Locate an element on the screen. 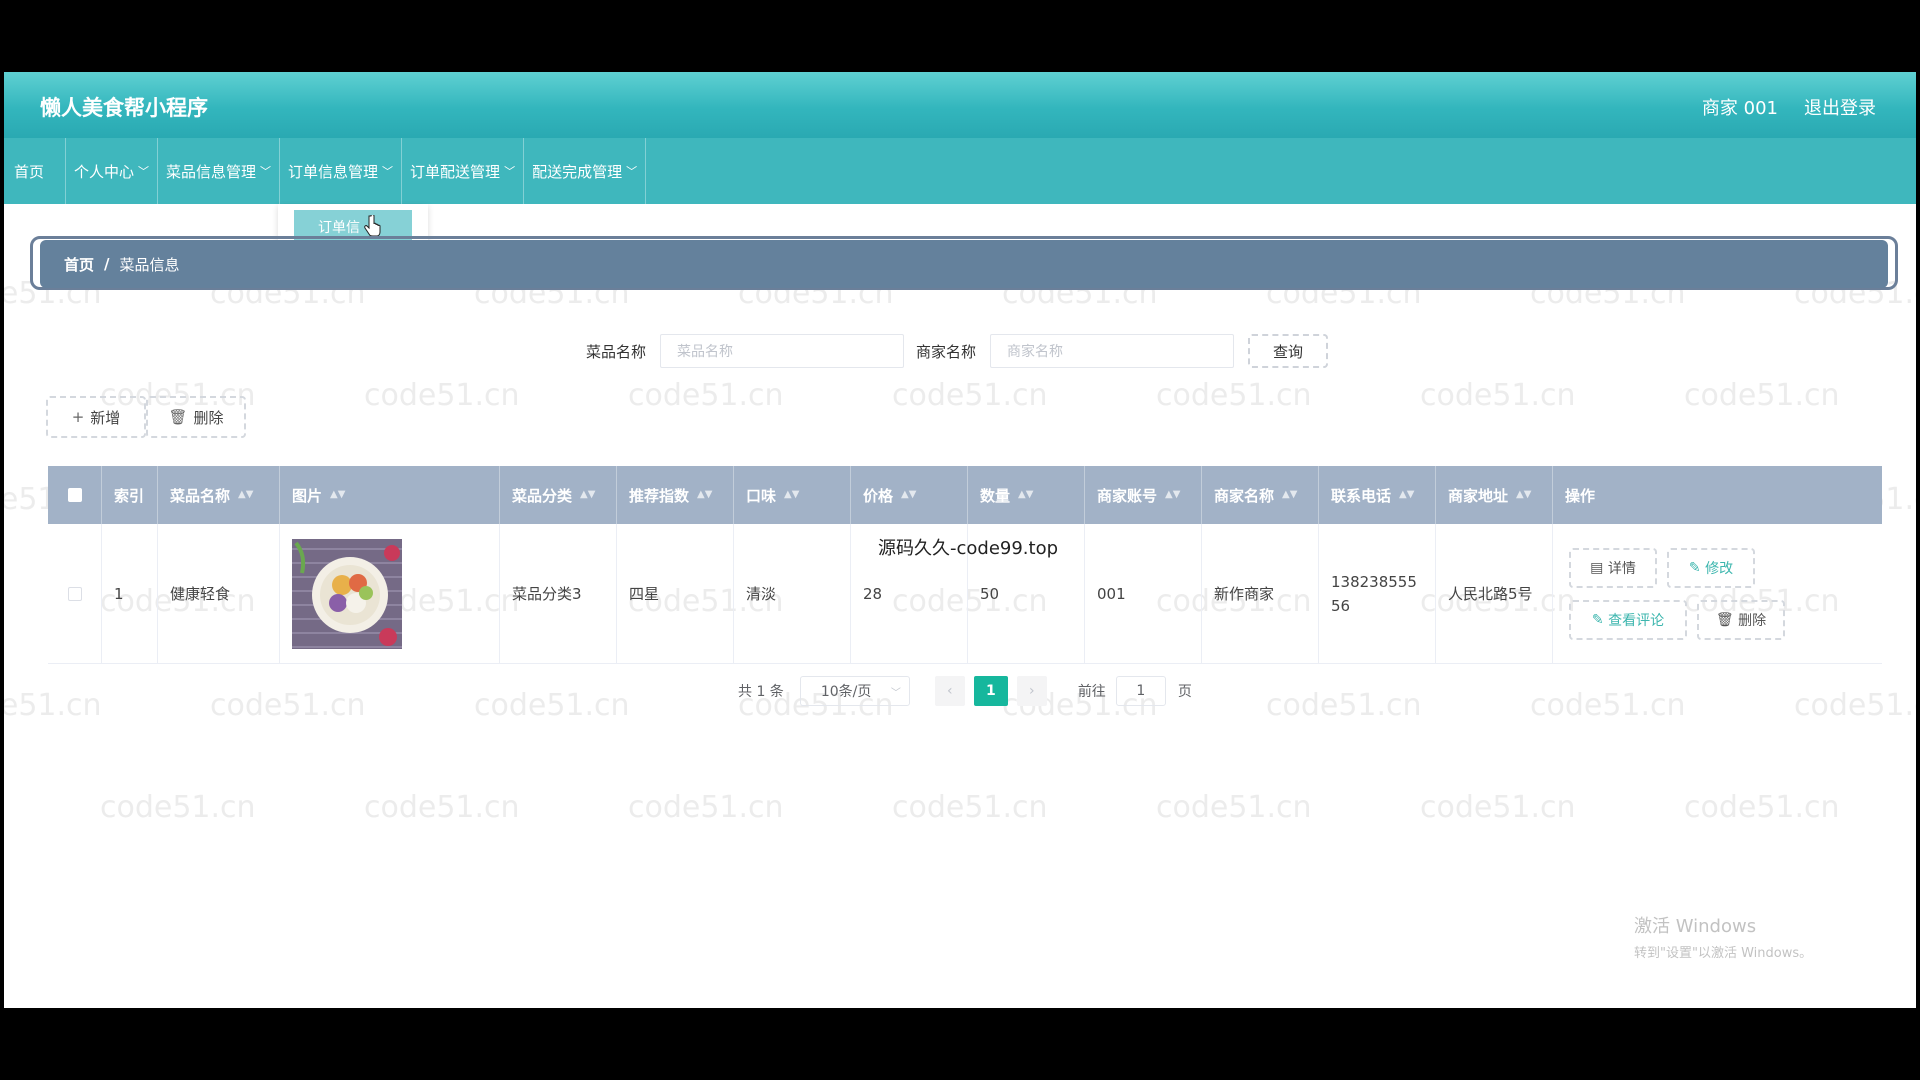  select-all-checkbox is located at coordinates (74, 495).